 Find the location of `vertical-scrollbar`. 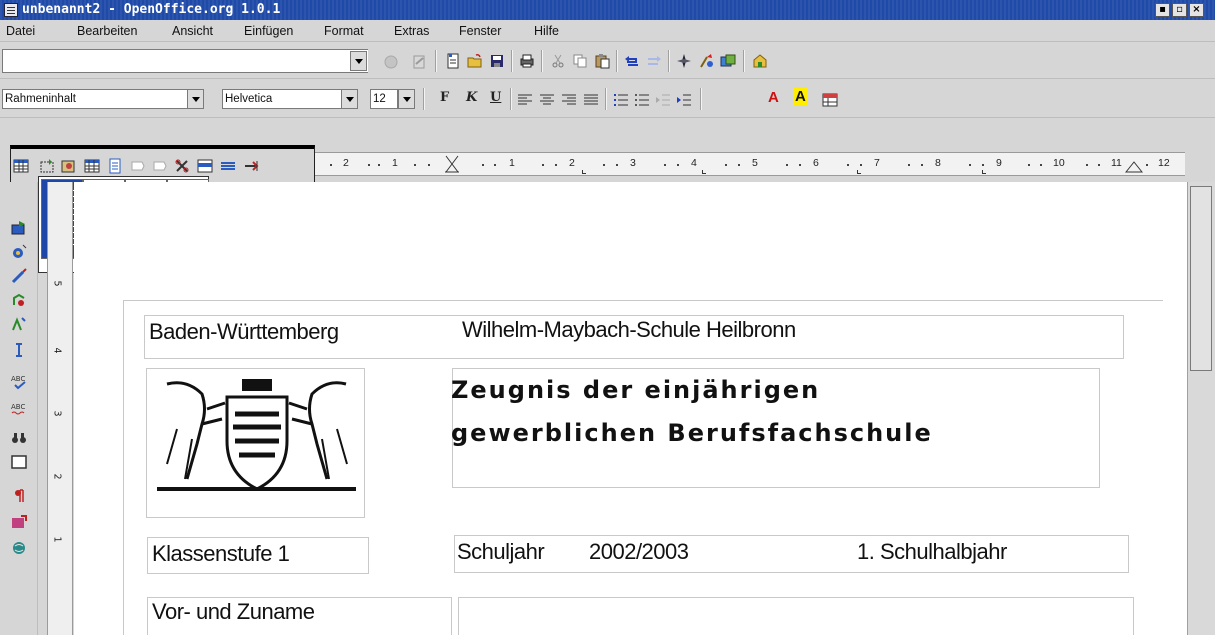

vertical-scrollbar is located at coordinates (1201, 408).